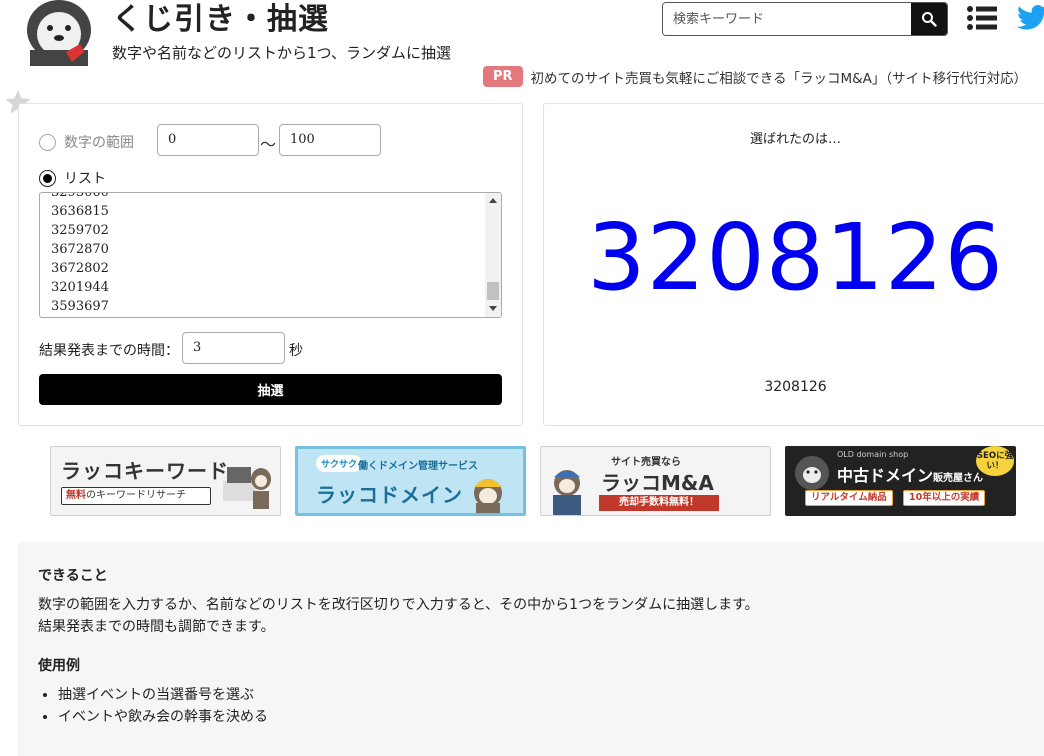 The width and height of the screenshot is (1044, 756). Describe the element at coordinates (418, 466) in the screenshot. I see `banner-tagline: 働くドメイン管理サービス` at that location.